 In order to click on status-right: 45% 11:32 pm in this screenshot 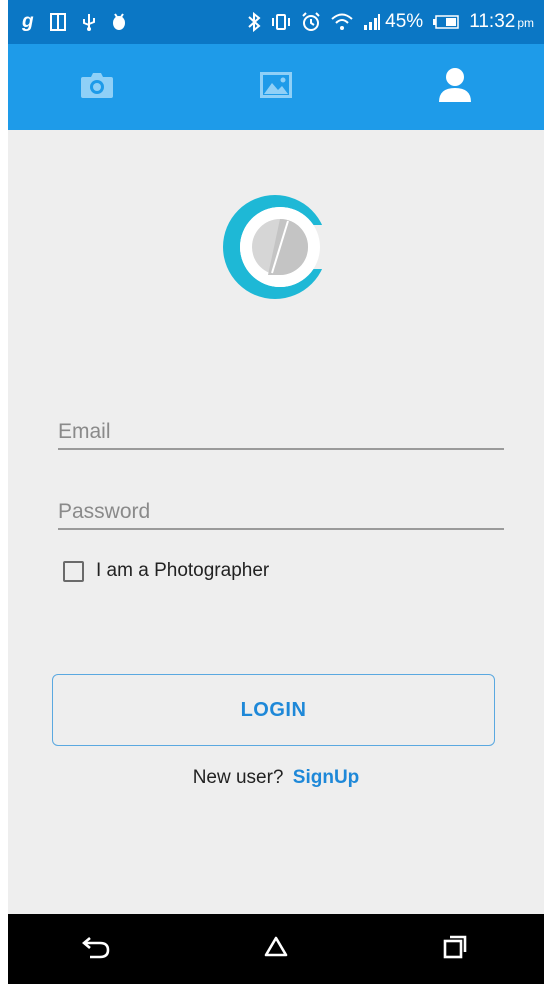, I will do `click(385, 22)`.